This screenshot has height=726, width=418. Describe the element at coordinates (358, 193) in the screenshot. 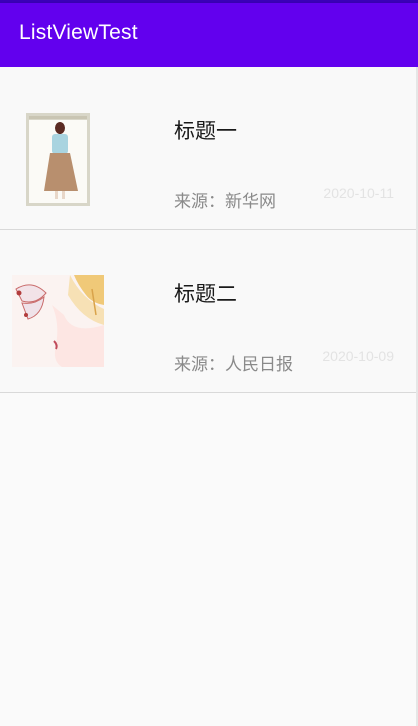

I see `news-date: 2020-10-11` at that location.